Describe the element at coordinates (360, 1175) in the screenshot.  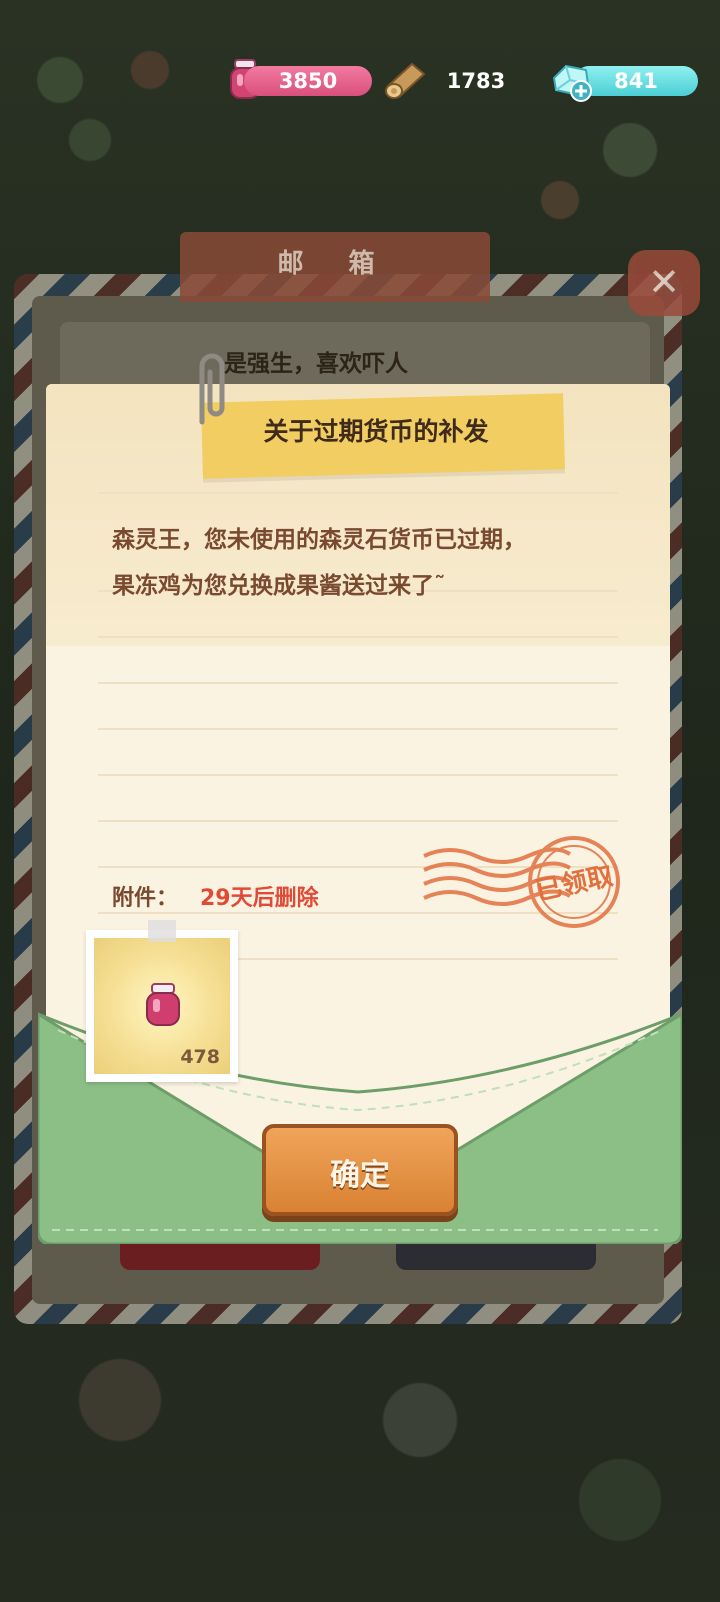
I see `confirm-button-label: 确定` at that location.